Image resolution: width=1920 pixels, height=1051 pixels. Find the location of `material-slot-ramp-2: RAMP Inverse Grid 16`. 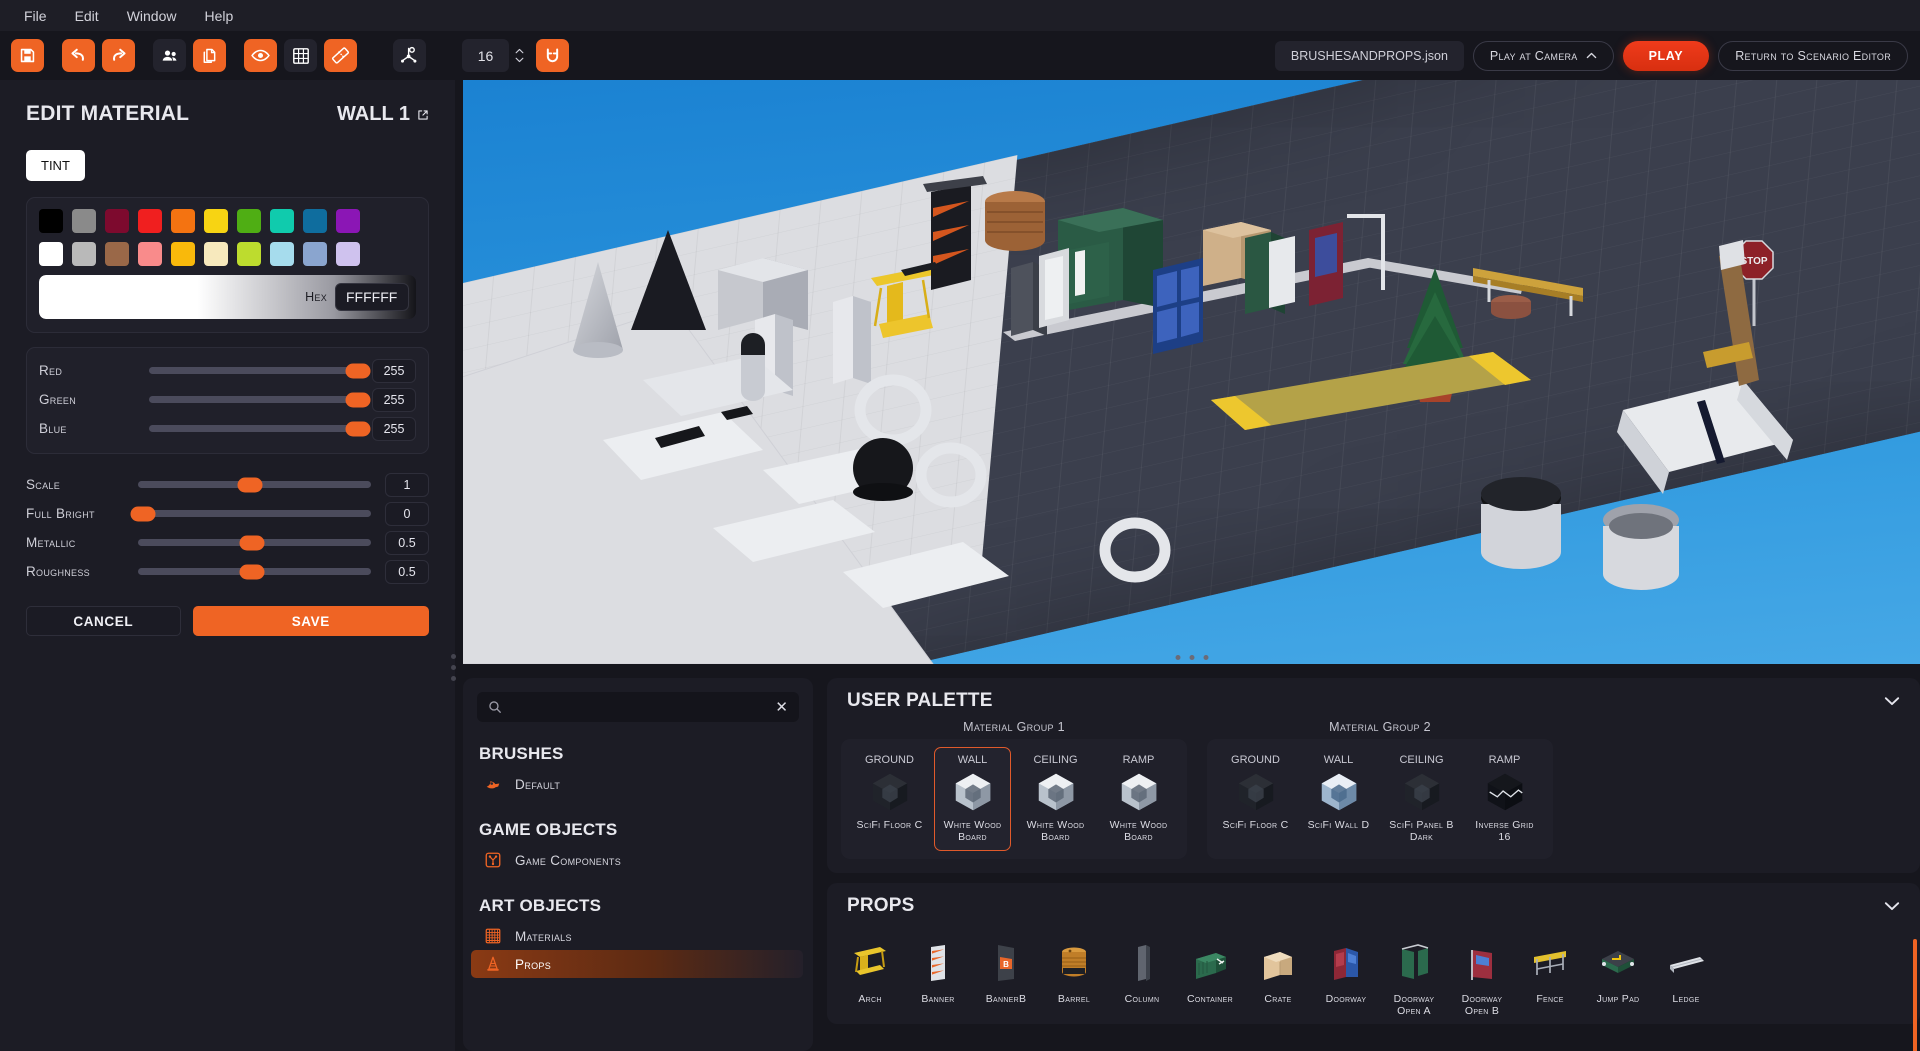

material-slot-ramp-2: RAMP Inverse Grid 16 is located at coordinates (1504, 799).